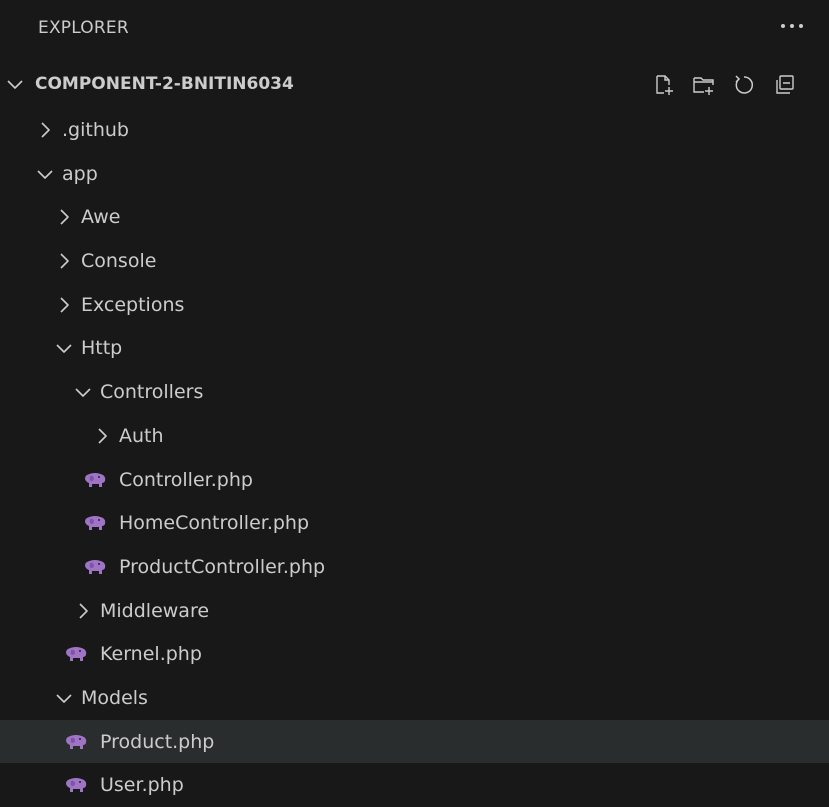  I want to click on folder-row: Middleware, so click(414, 611).